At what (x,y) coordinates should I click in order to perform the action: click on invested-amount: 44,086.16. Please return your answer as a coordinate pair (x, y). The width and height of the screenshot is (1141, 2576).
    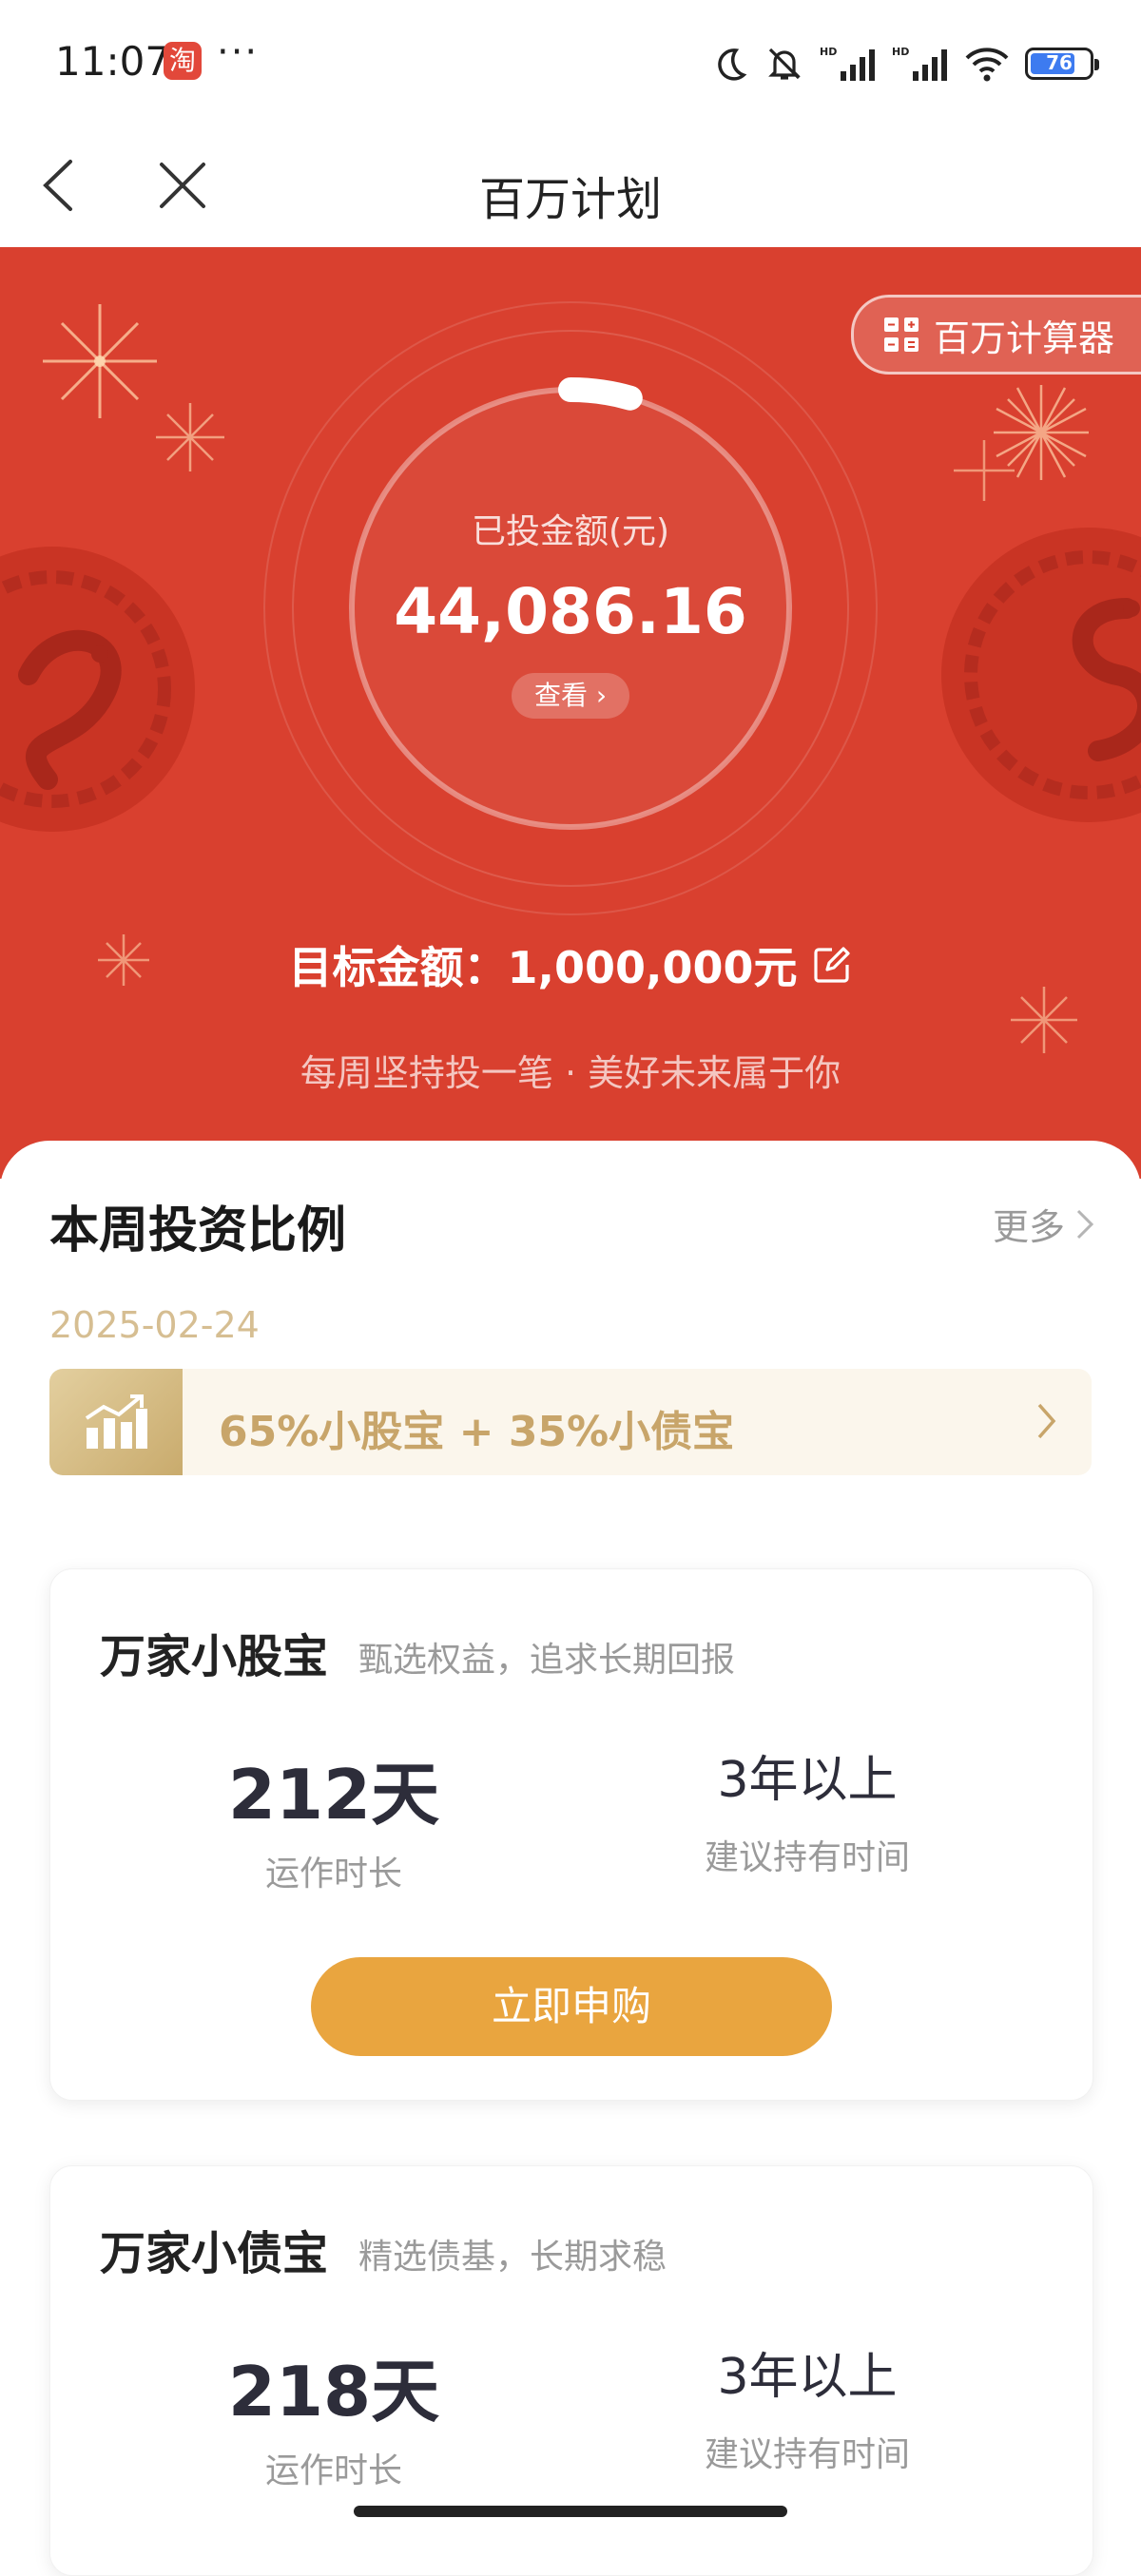
    Looking at the image, I should click on (570, 611).